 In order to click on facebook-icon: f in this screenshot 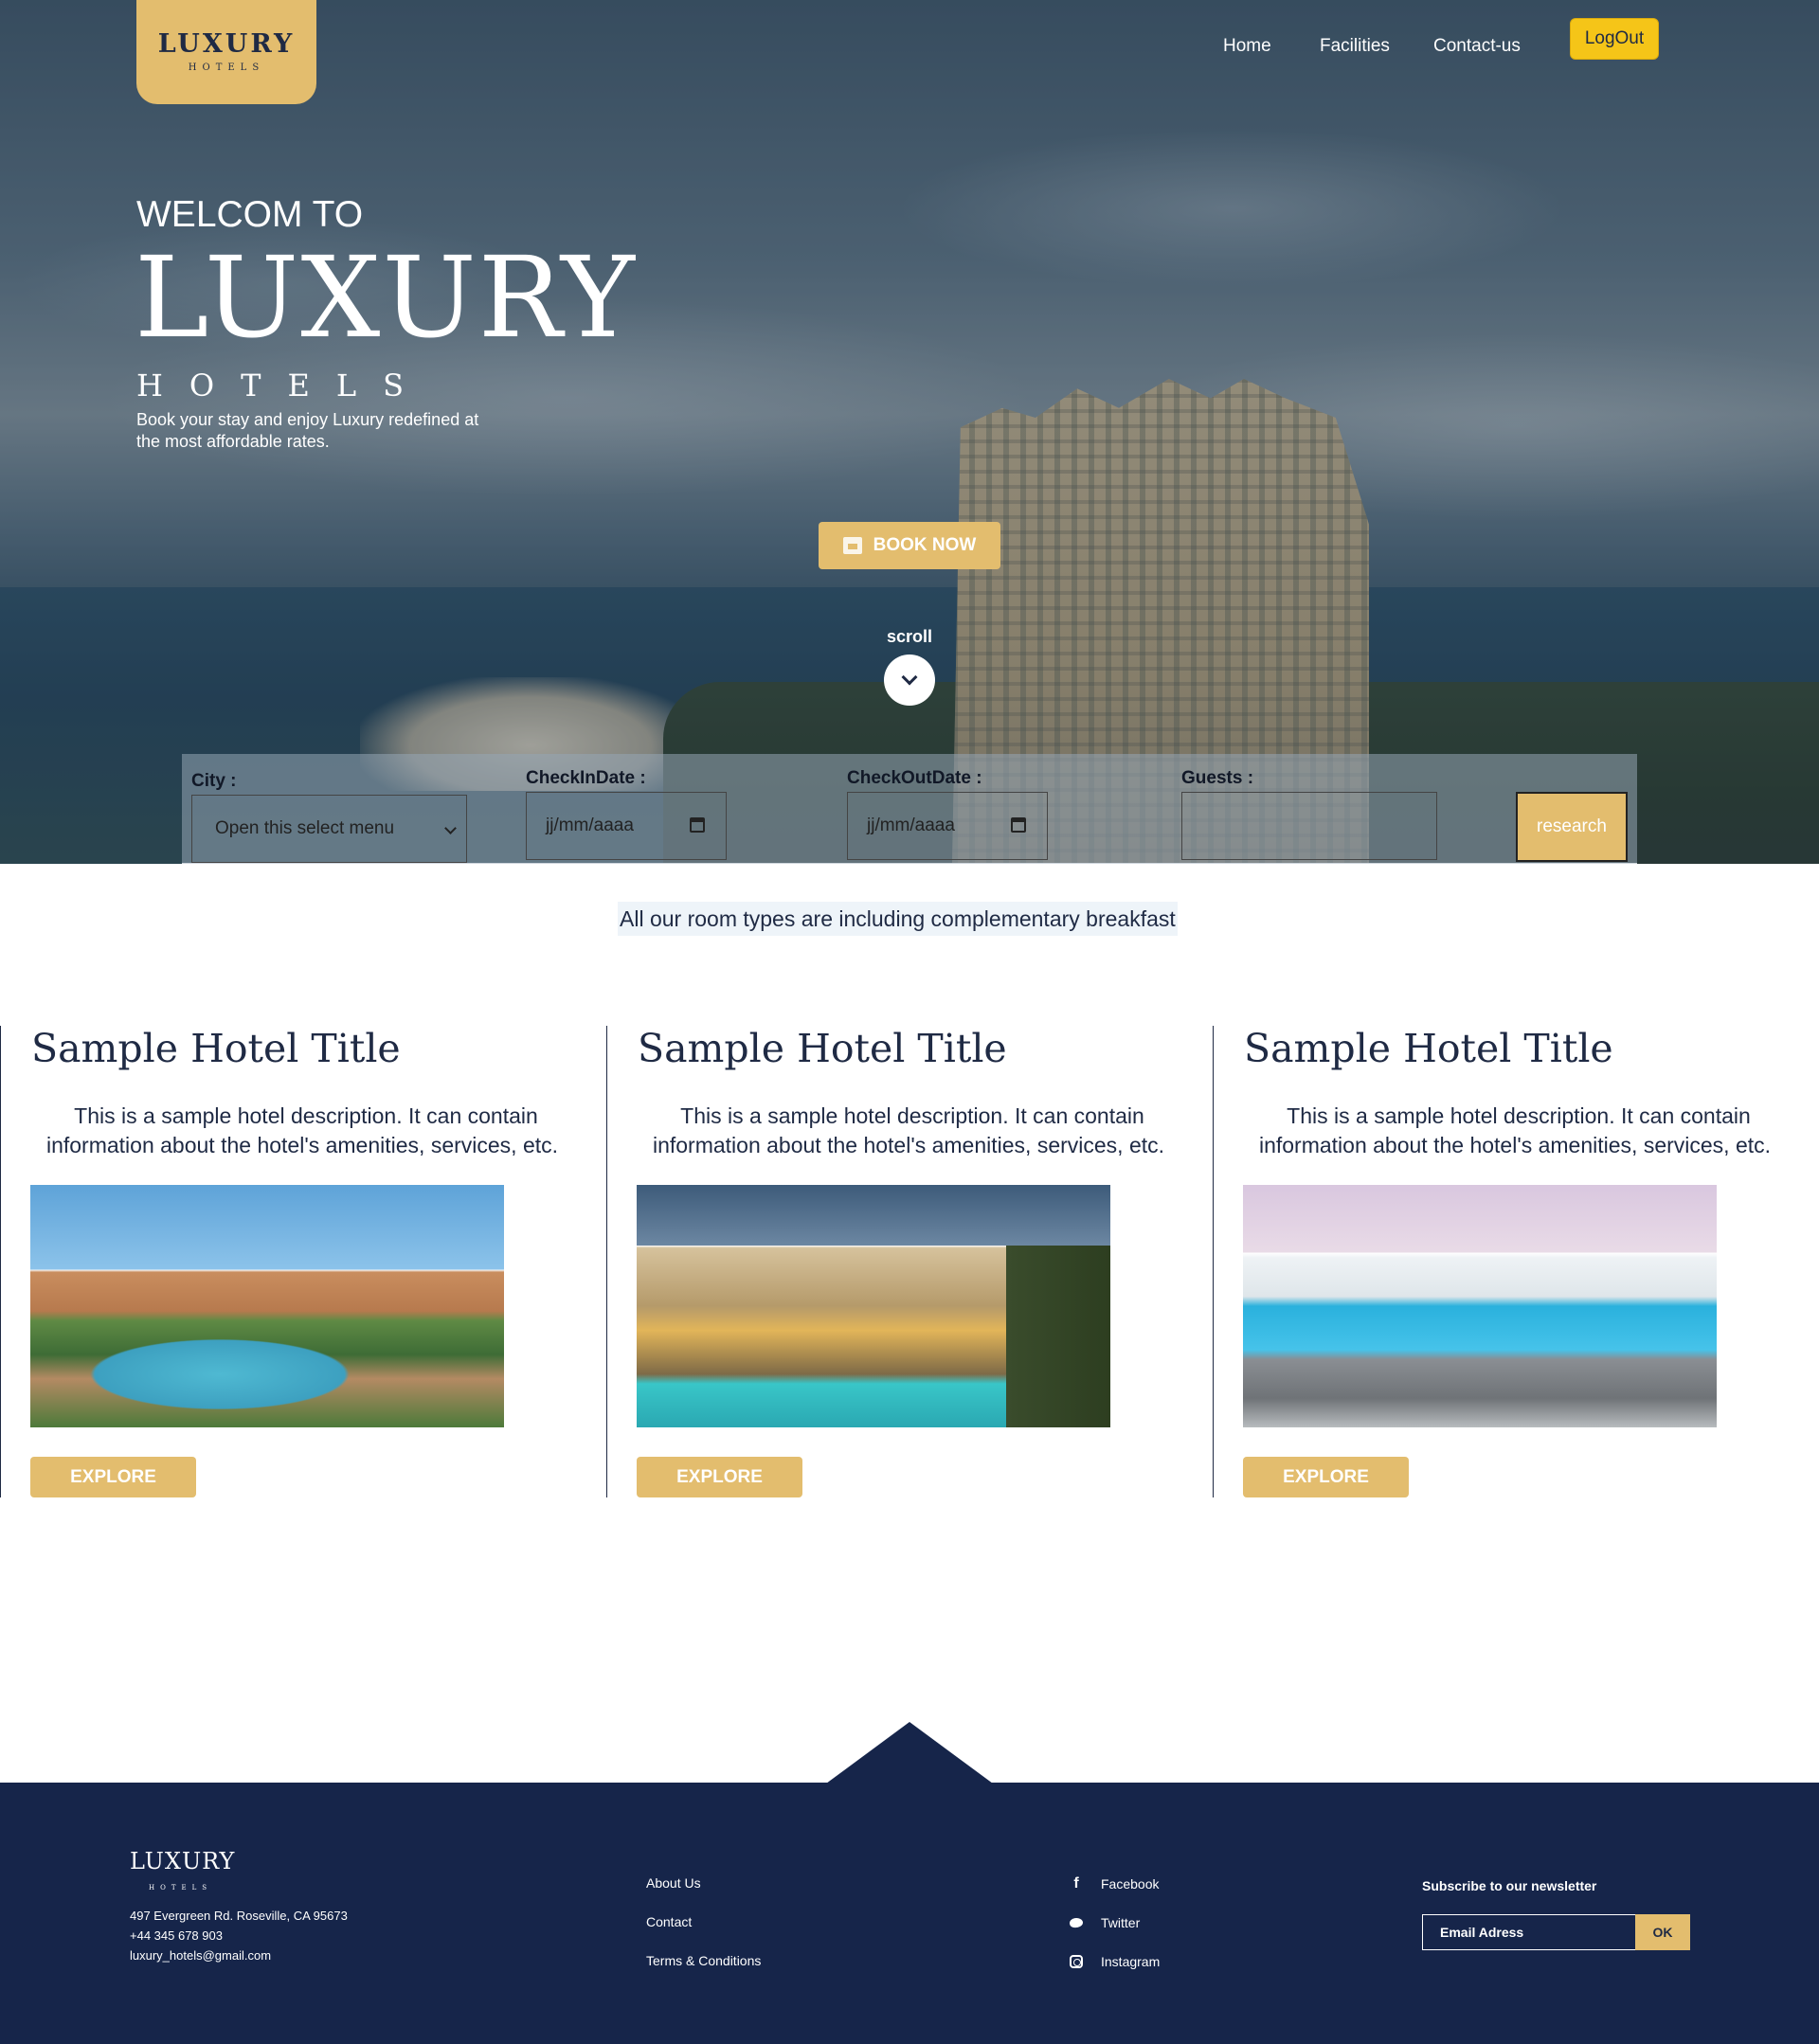, I will do `click(1076, 1883)`.